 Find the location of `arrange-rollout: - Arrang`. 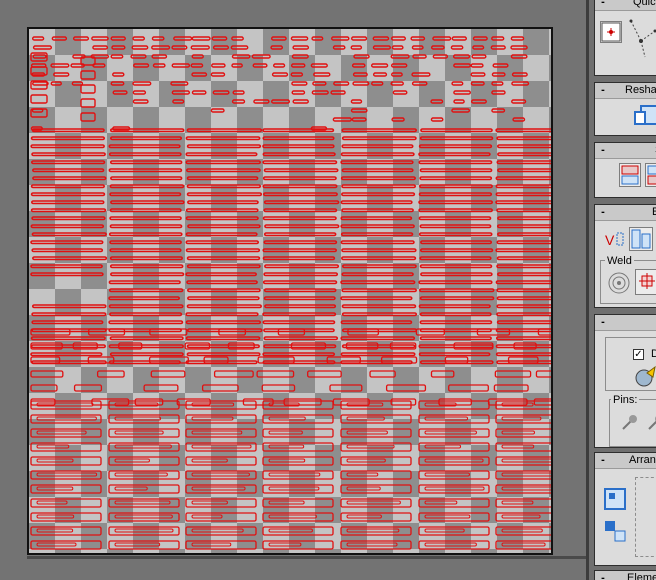

arrange-rollout: - Arrang is located at coordinates (625, 509).